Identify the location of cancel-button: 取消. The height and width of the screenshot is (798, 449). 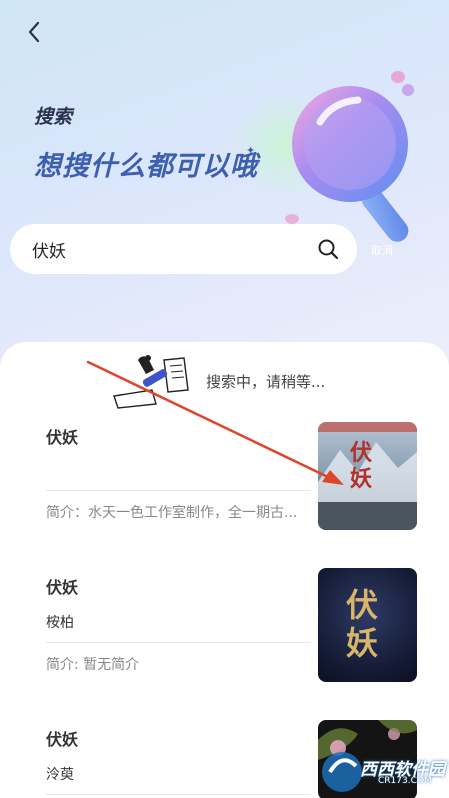
(382, 250).